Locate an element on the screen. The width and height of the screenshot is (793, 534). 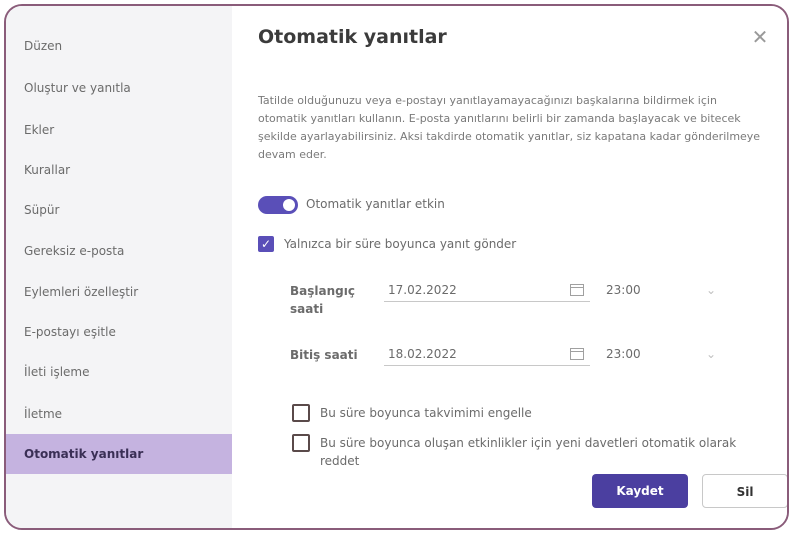
sidebar-item-message-handling: İleti işleme is located at coordinates (119, 372).